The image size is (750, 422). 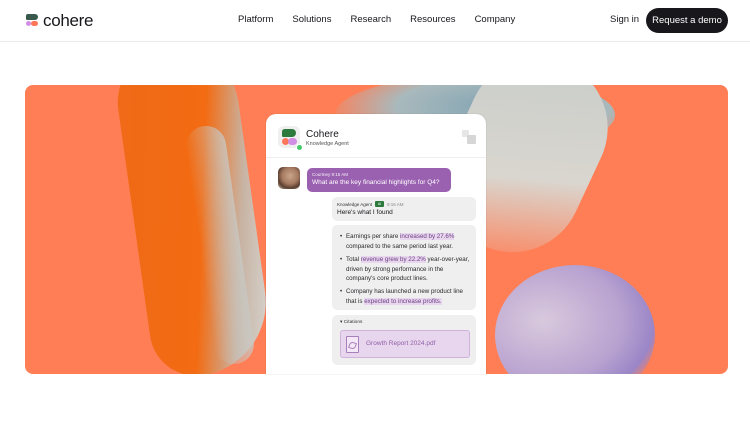 I want to click on citation-file: Growth Report 2024.pdf, so click(x=405, y=344).